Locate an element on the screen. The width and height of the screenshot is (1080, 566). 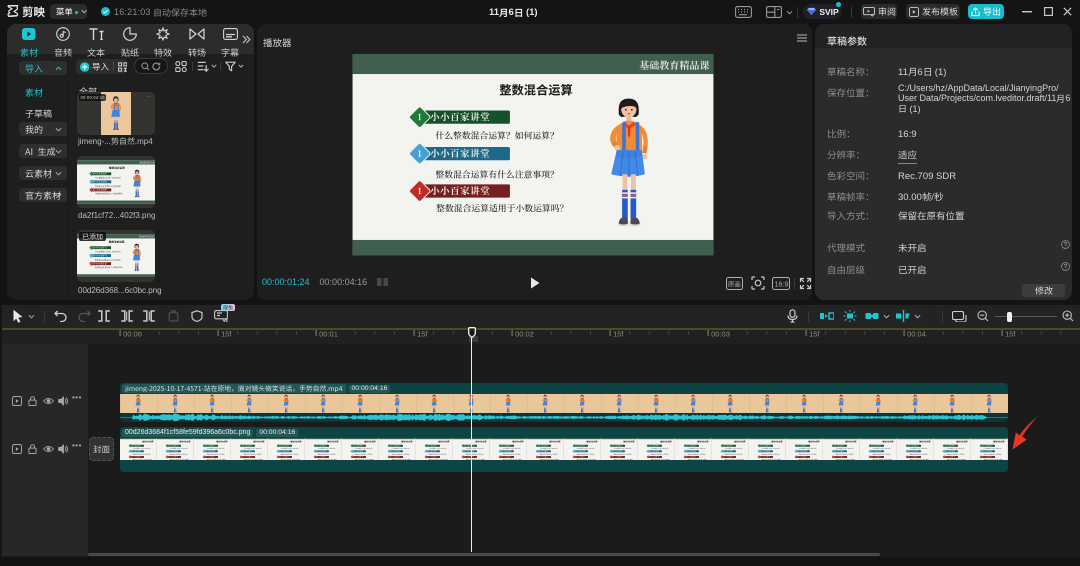
svg-text: 00:00 is located at coordinates (132, 334).